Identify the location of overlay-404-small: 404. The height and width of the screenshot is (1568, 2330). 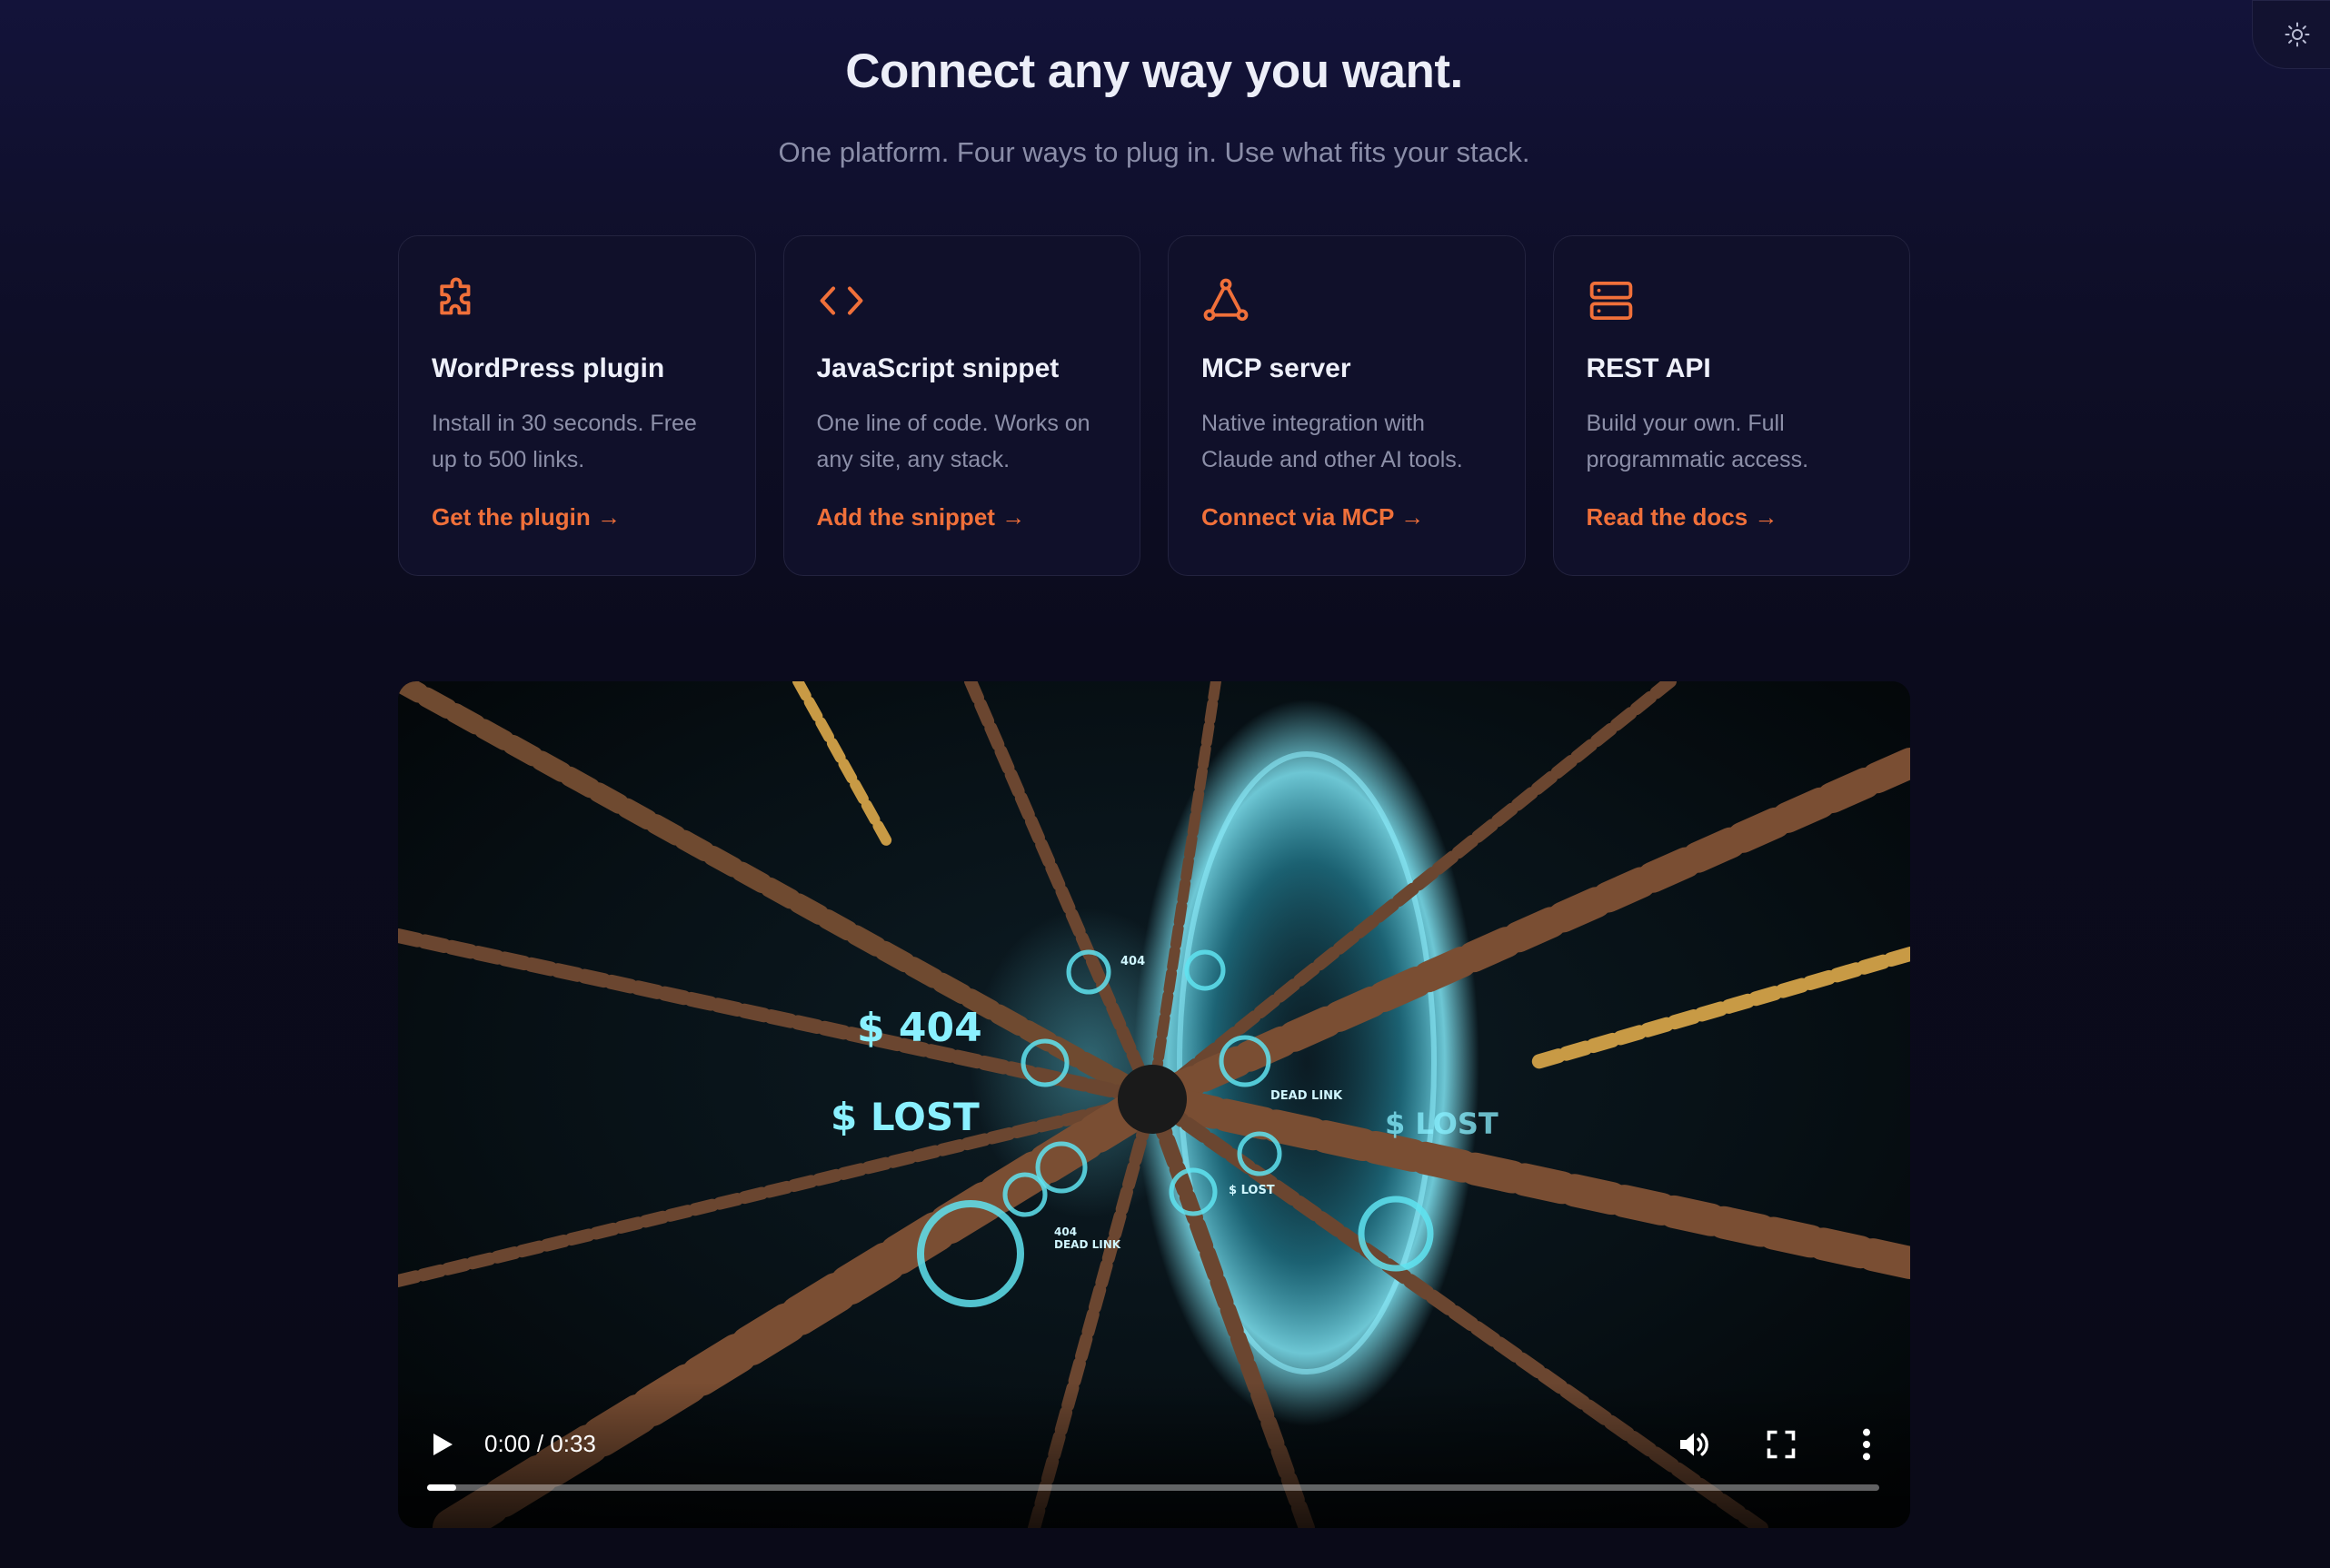
(1132, 961).